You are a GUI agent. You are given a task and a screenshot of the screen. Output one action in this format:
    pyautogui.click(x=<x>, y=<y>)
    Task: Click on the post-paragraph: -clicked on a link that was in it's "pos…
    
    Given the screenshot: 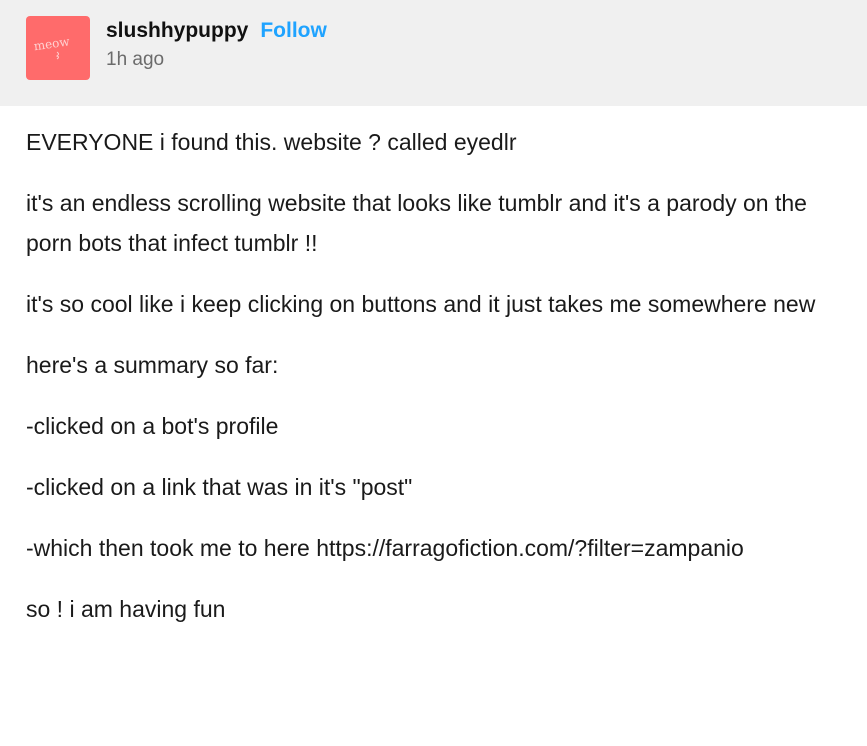 What is the action you would take?
    pyautogui.click(x=219, y=487)
    